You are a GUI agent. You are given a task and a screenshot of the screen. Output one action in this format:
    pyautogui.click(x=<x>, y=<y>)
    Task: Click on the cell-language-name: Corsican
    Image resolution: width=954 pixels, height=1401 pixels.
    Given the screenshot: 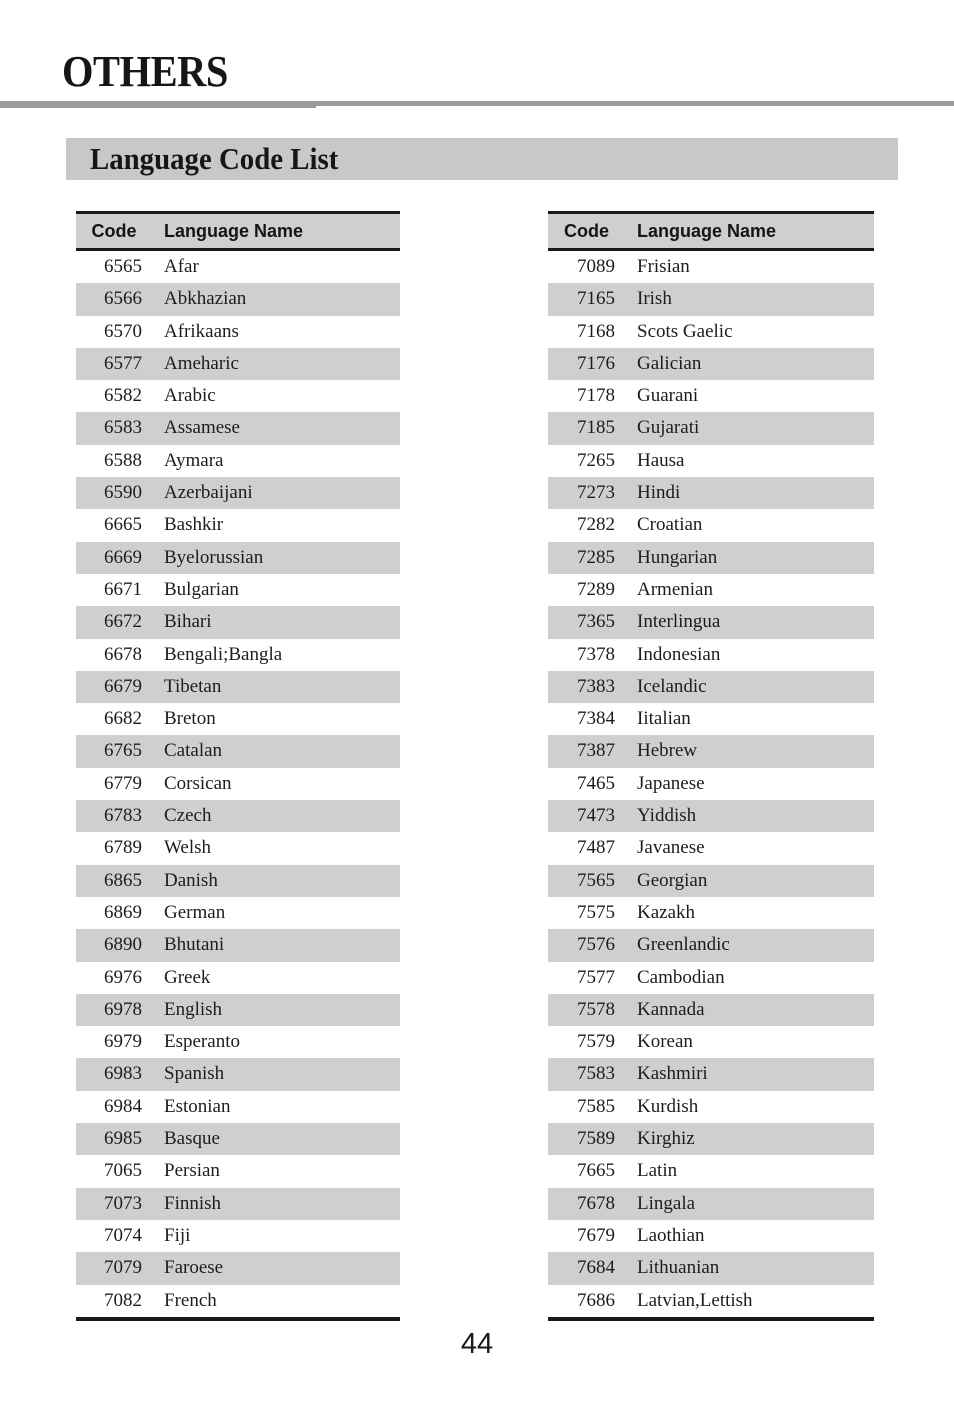 What is the action you would take?
    pyautogui.click(x=198, y=783)
    